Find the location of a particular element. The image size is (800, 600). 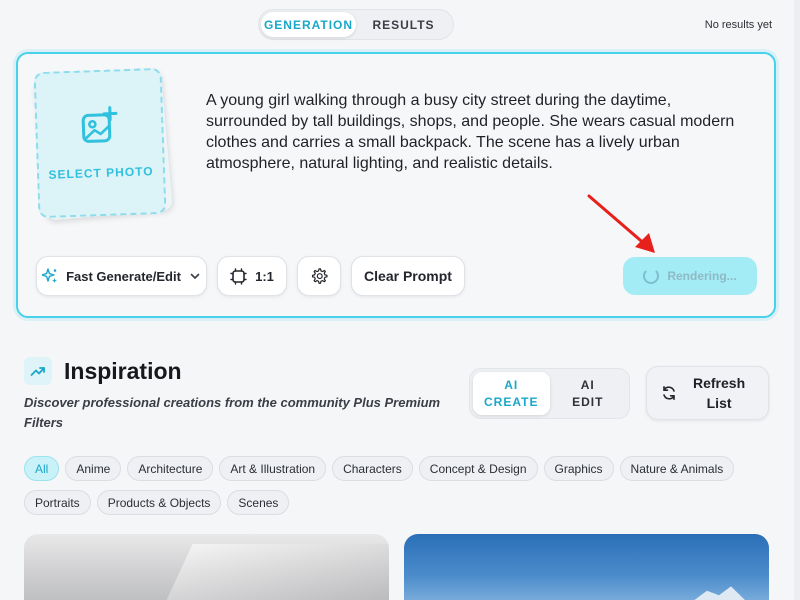

ai-create-option: AI CREATE is located at coordinates (511, 393).